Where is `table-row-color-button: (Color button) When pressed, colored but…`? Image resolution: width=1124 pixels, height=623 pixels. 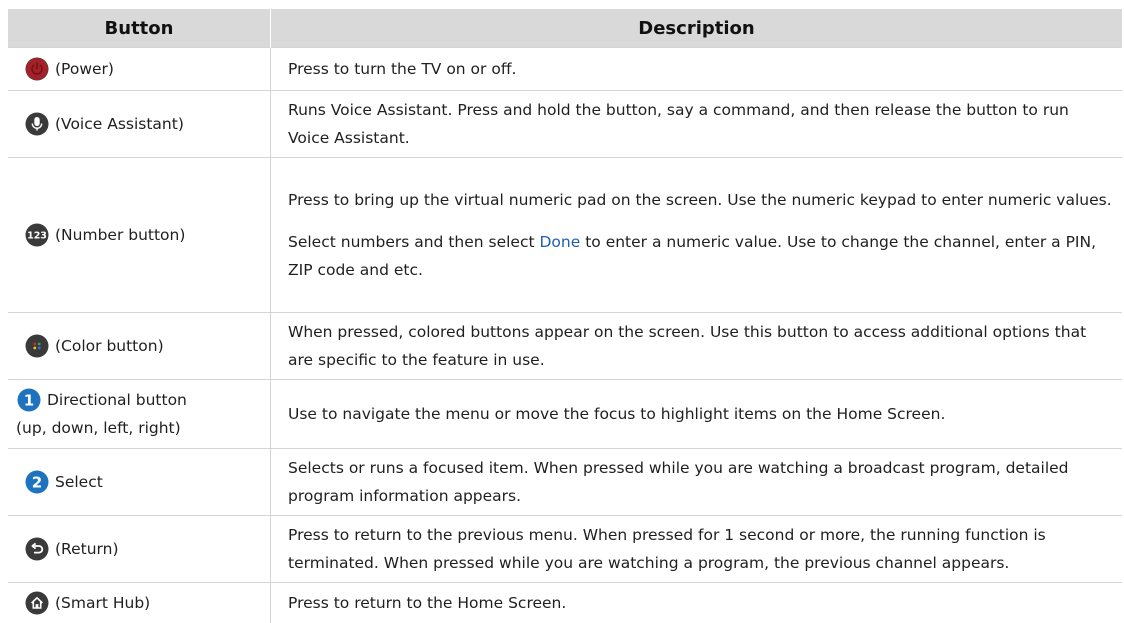 table-row-color-button: (Color button) When pressed, colored but… is located at coordinates (565, 346).